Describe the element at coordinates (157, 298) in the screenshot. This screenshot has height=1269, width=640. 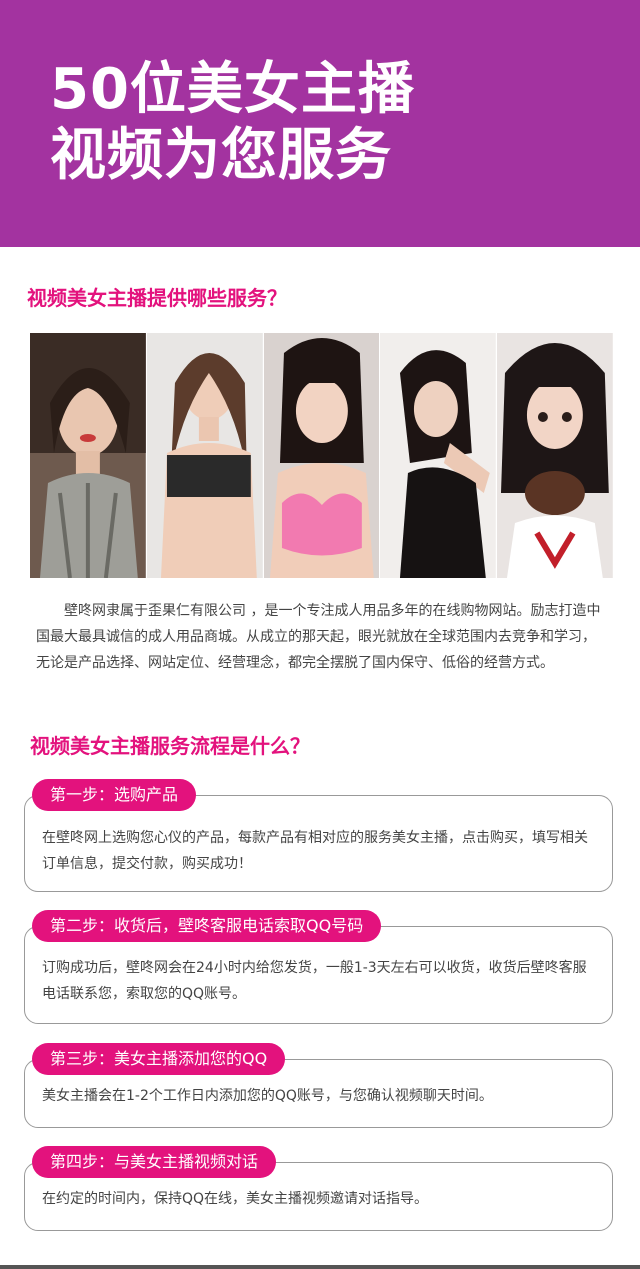
I see `section-title-services: 视频美女主播提供哪些服务？` at that location.